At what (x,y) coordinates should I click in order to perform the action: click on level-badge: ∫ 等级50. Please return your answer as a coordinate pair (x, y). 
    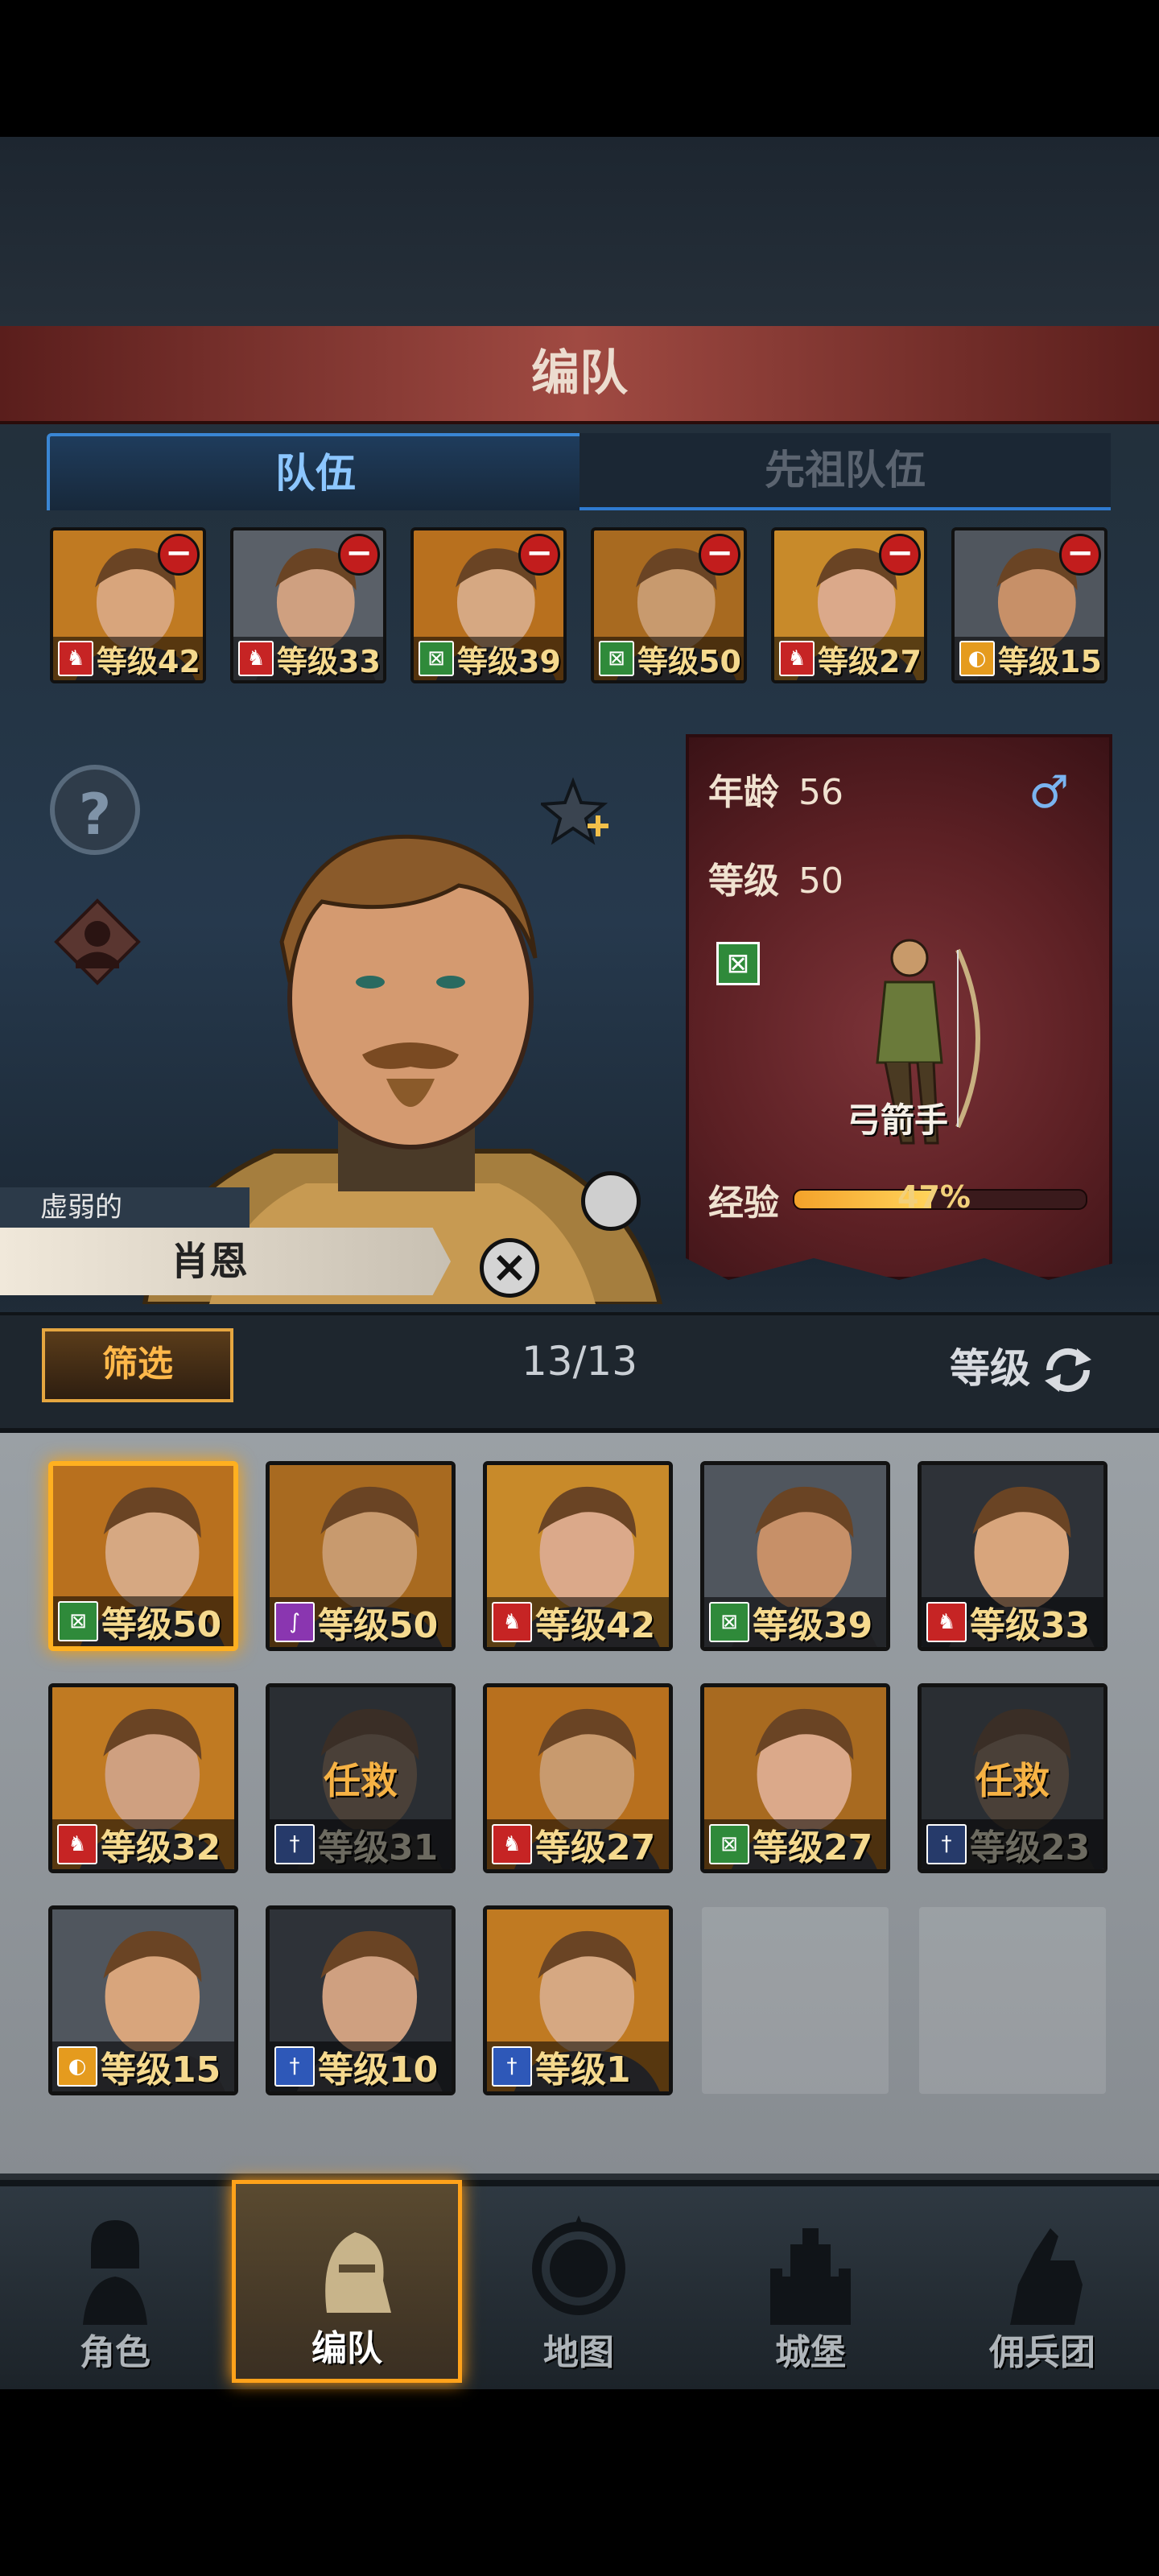
    Looking at the image, I should click on (361, 1622).